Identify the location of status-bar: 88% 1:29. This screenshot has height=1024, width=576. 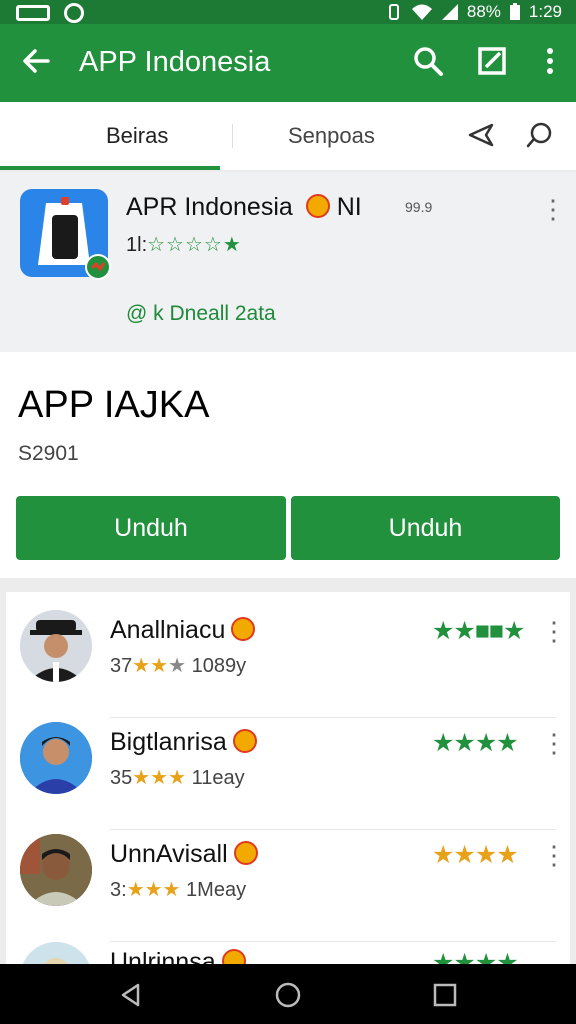
(288, 12).